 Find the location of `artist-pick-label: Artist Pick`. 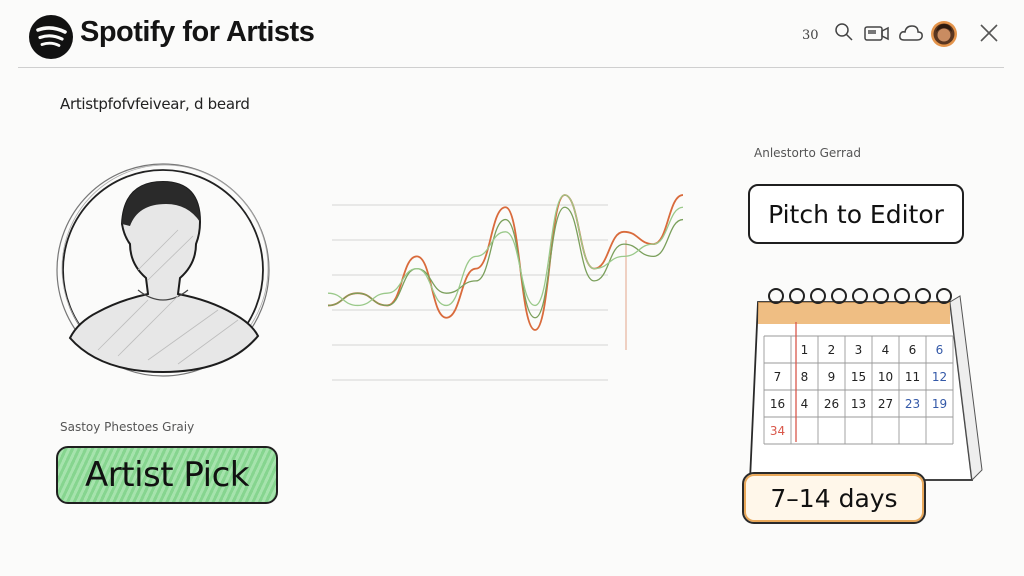

artist-pick-label: Artist Pick is located at coordinates (167, 475).